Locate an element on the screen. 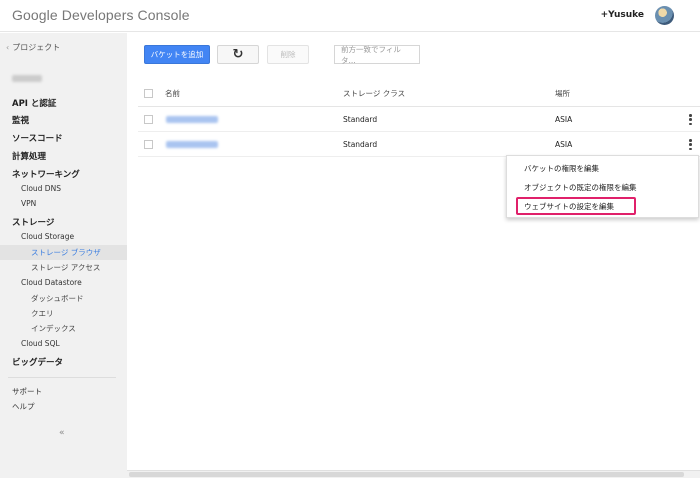 The width and height of the screenshot is (700, 478). user-name-link: +Yusuke is located at coordinates (622, 15).